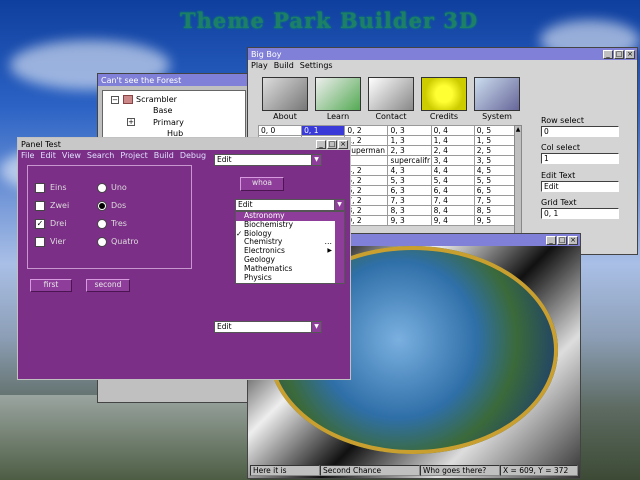 This screenshot has height=480, width=640. I want to click on checkbox-eins, so click(40, 188).